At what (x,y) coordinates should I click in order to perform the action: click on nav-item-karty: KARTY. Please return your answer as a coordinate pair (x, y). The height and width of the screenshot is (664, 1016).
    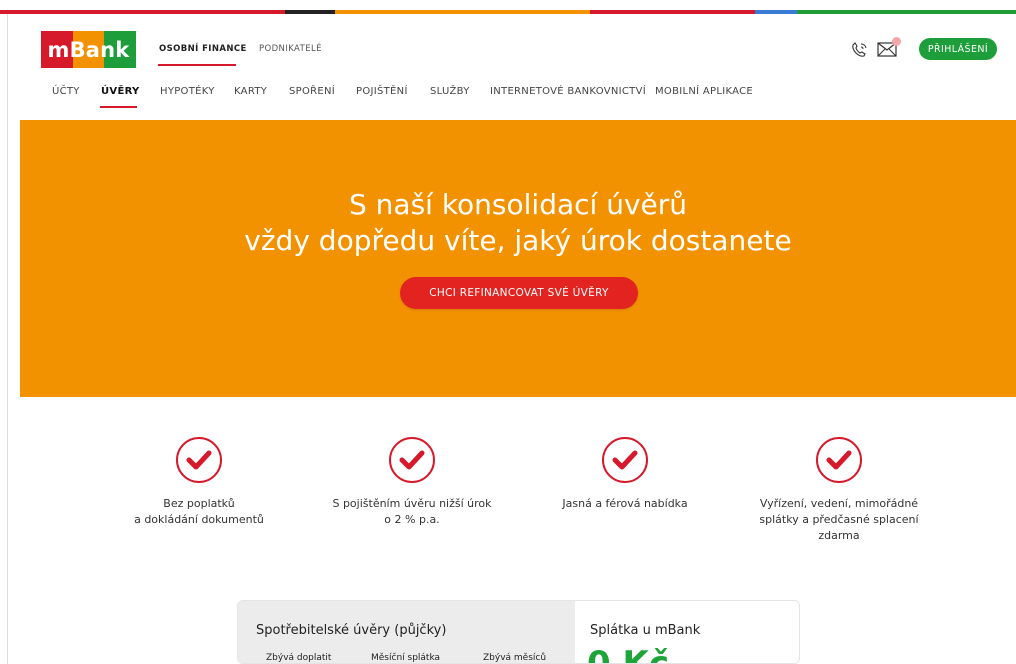
    Looking at the image, I should click on (250, 91).